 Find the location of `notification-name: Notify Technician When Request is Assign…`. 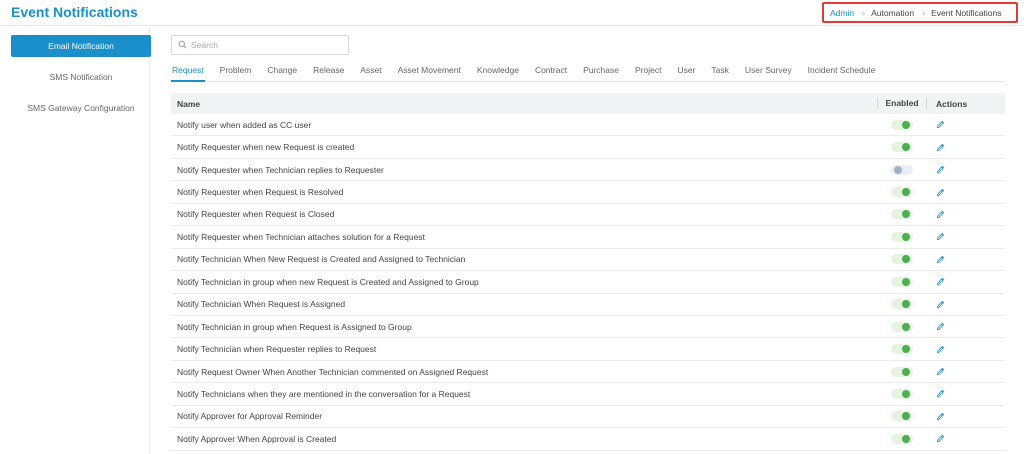

notification-name: Notify Technician When Request is Assign… is located at coordinates (261, 304).